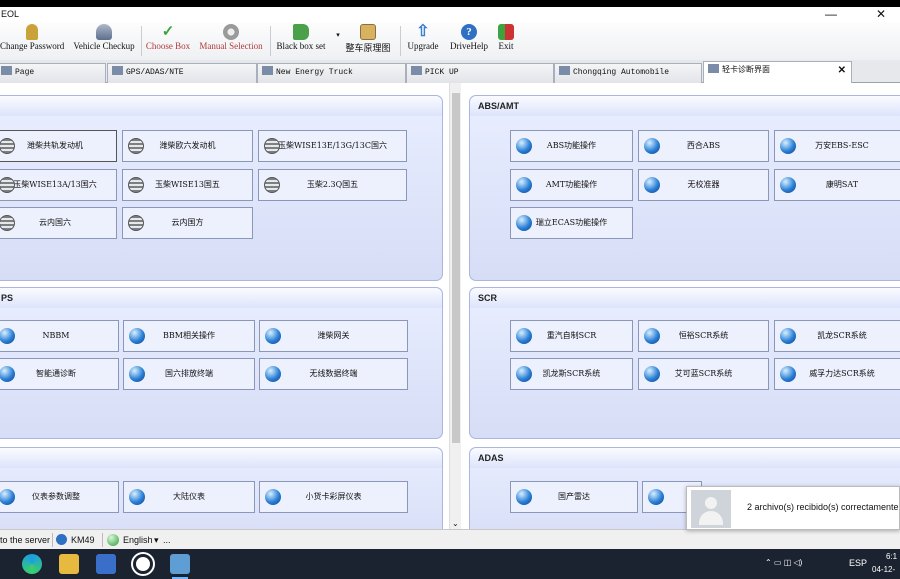  What do you see at coordinates (685, 298) in the screenshot?
I see `panel-scr-title: SCR` at bounding box center [685, 298].